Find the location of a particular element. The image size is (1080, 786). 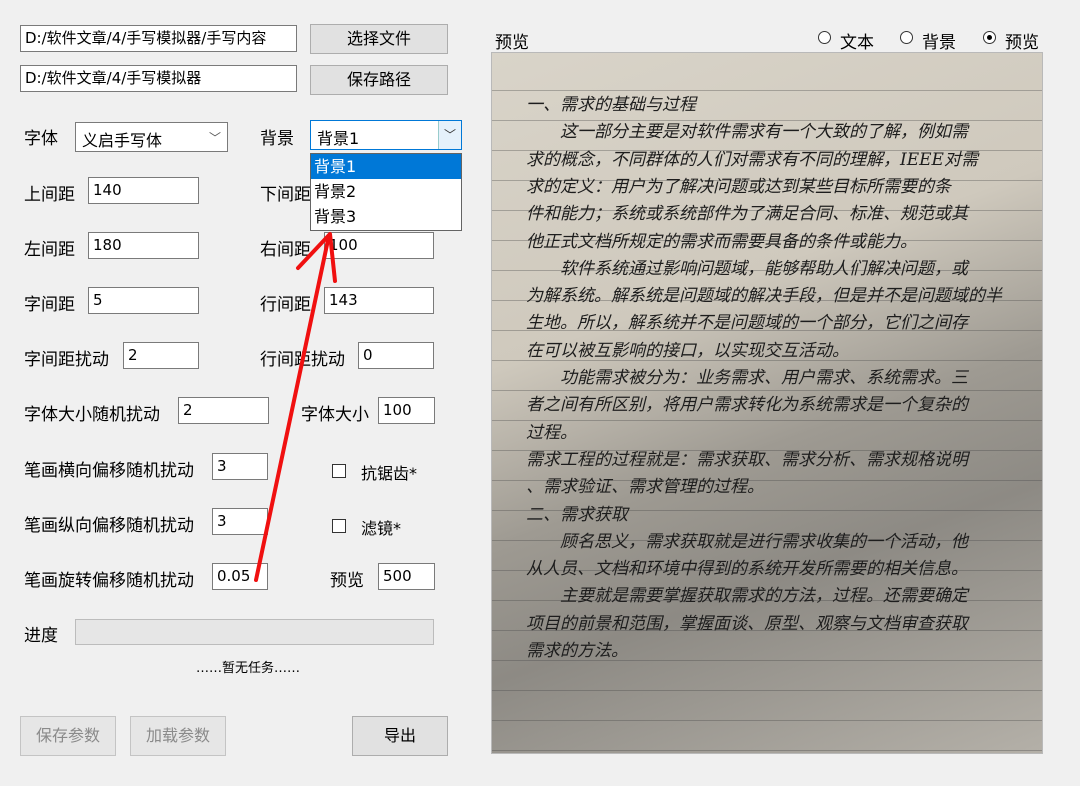

handwriting-line: 顾名思义，需求获取就是进行需求收集的一个活动，他 is located at coordinates (747, 541).